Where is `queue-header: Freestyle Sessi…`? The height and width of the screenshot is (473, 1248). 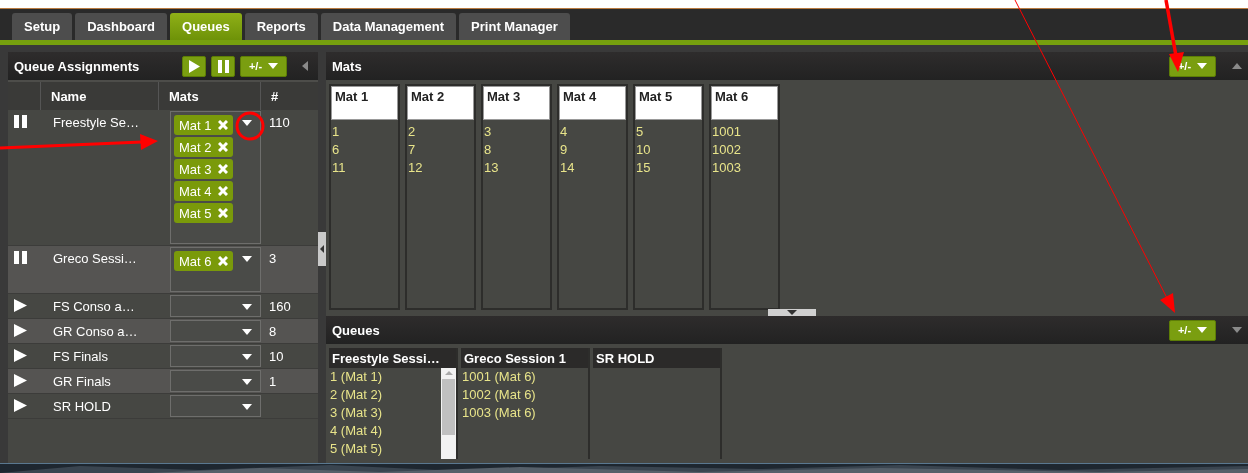
queue-header: Freestyle Sessi… is located at coordinates (392, 358).